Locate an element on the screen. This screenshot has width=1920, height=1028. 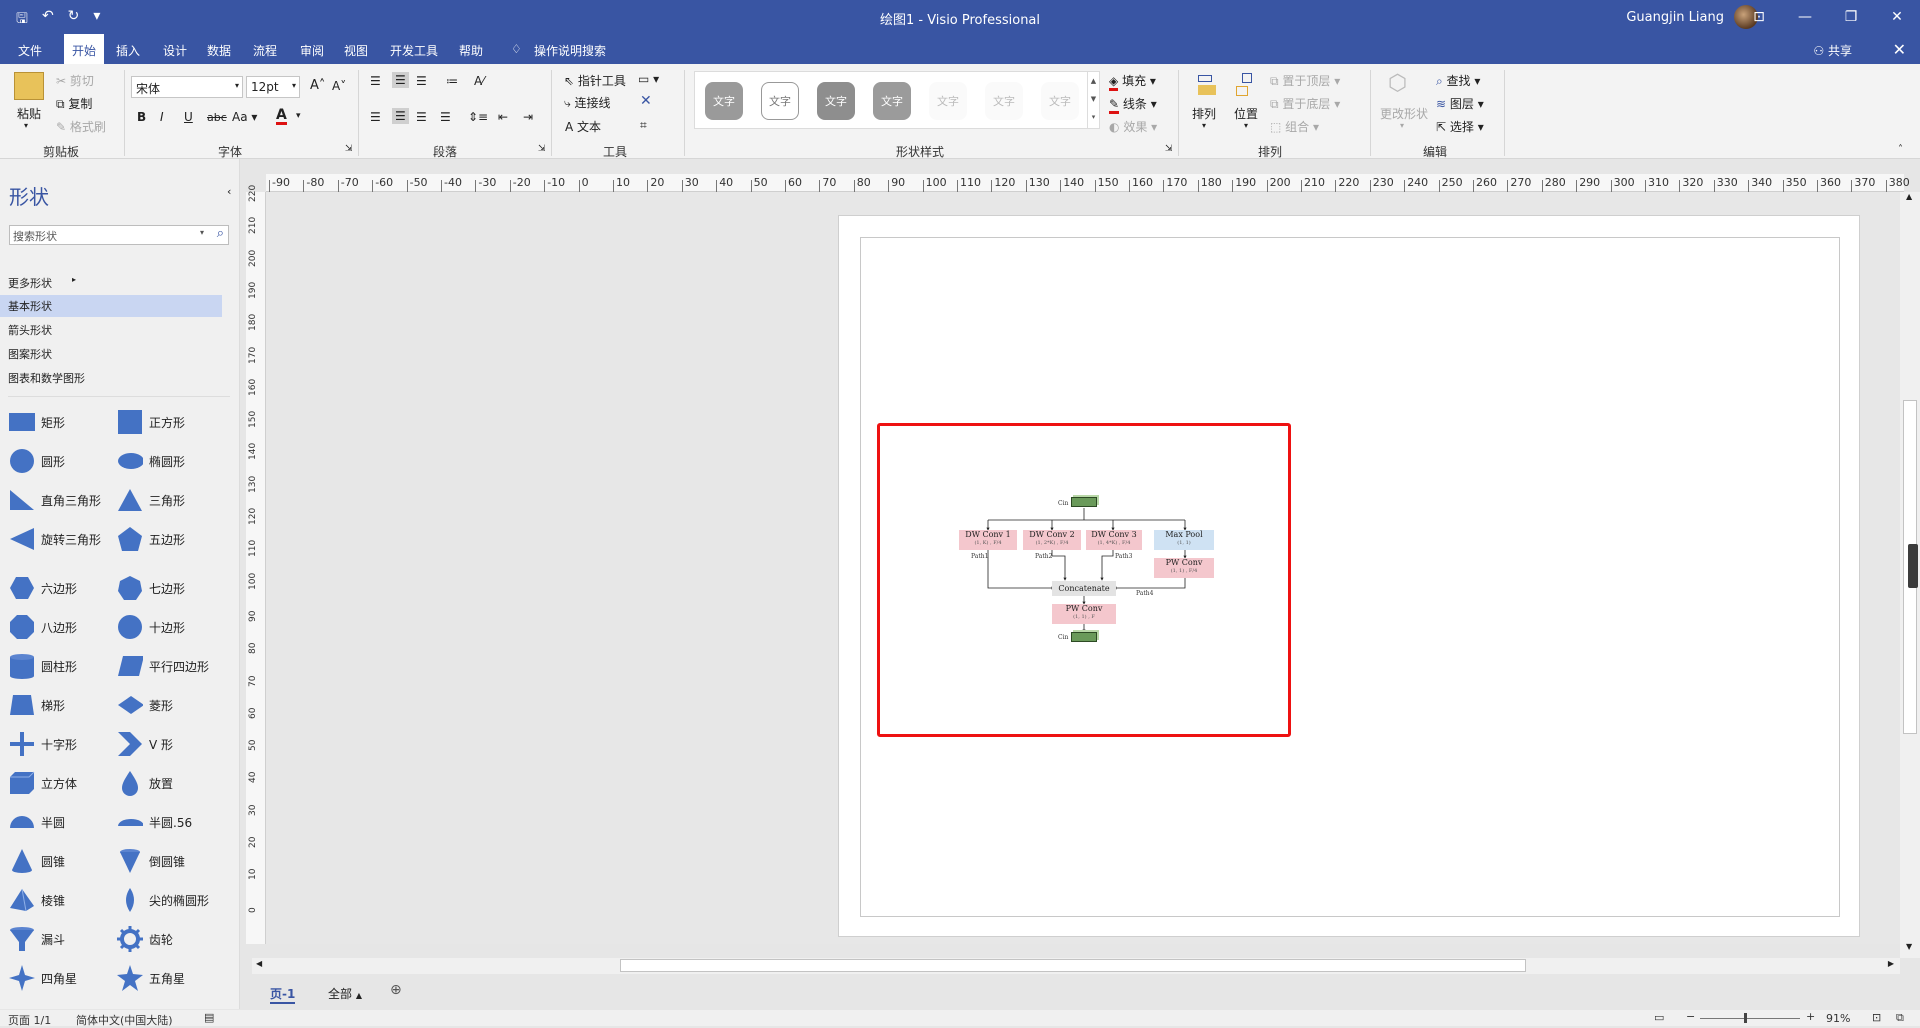
style-swatch-4: 文字 is located at coordinates (892, 101).